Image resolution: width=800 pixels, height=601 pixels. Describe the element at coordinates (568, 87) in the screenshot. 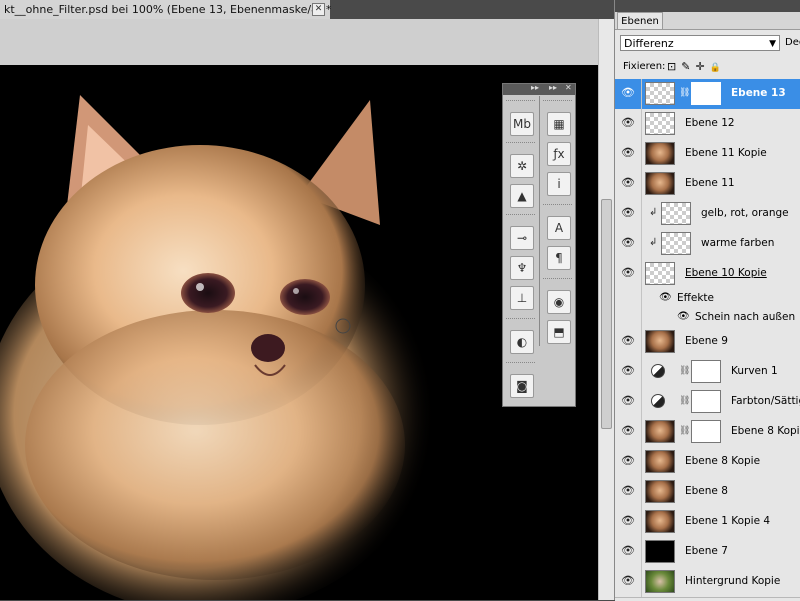

I see `close-dock-icon: ✕` at that location.